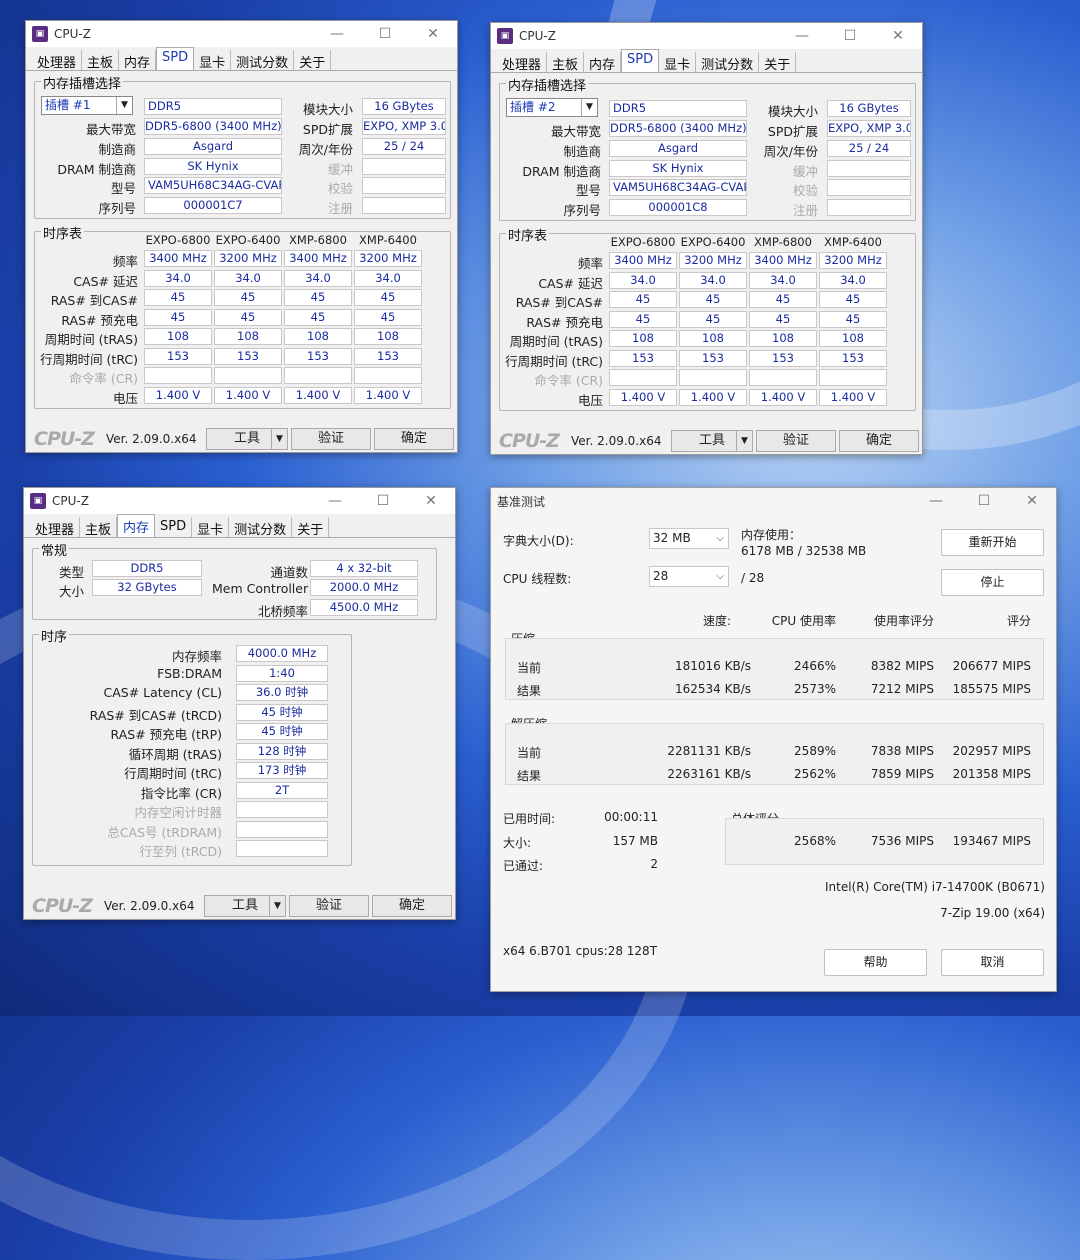  Describe the element at coordinates (689, 538) in the screenshot. I see `dict-select: 32 MB ⌵` at that location.